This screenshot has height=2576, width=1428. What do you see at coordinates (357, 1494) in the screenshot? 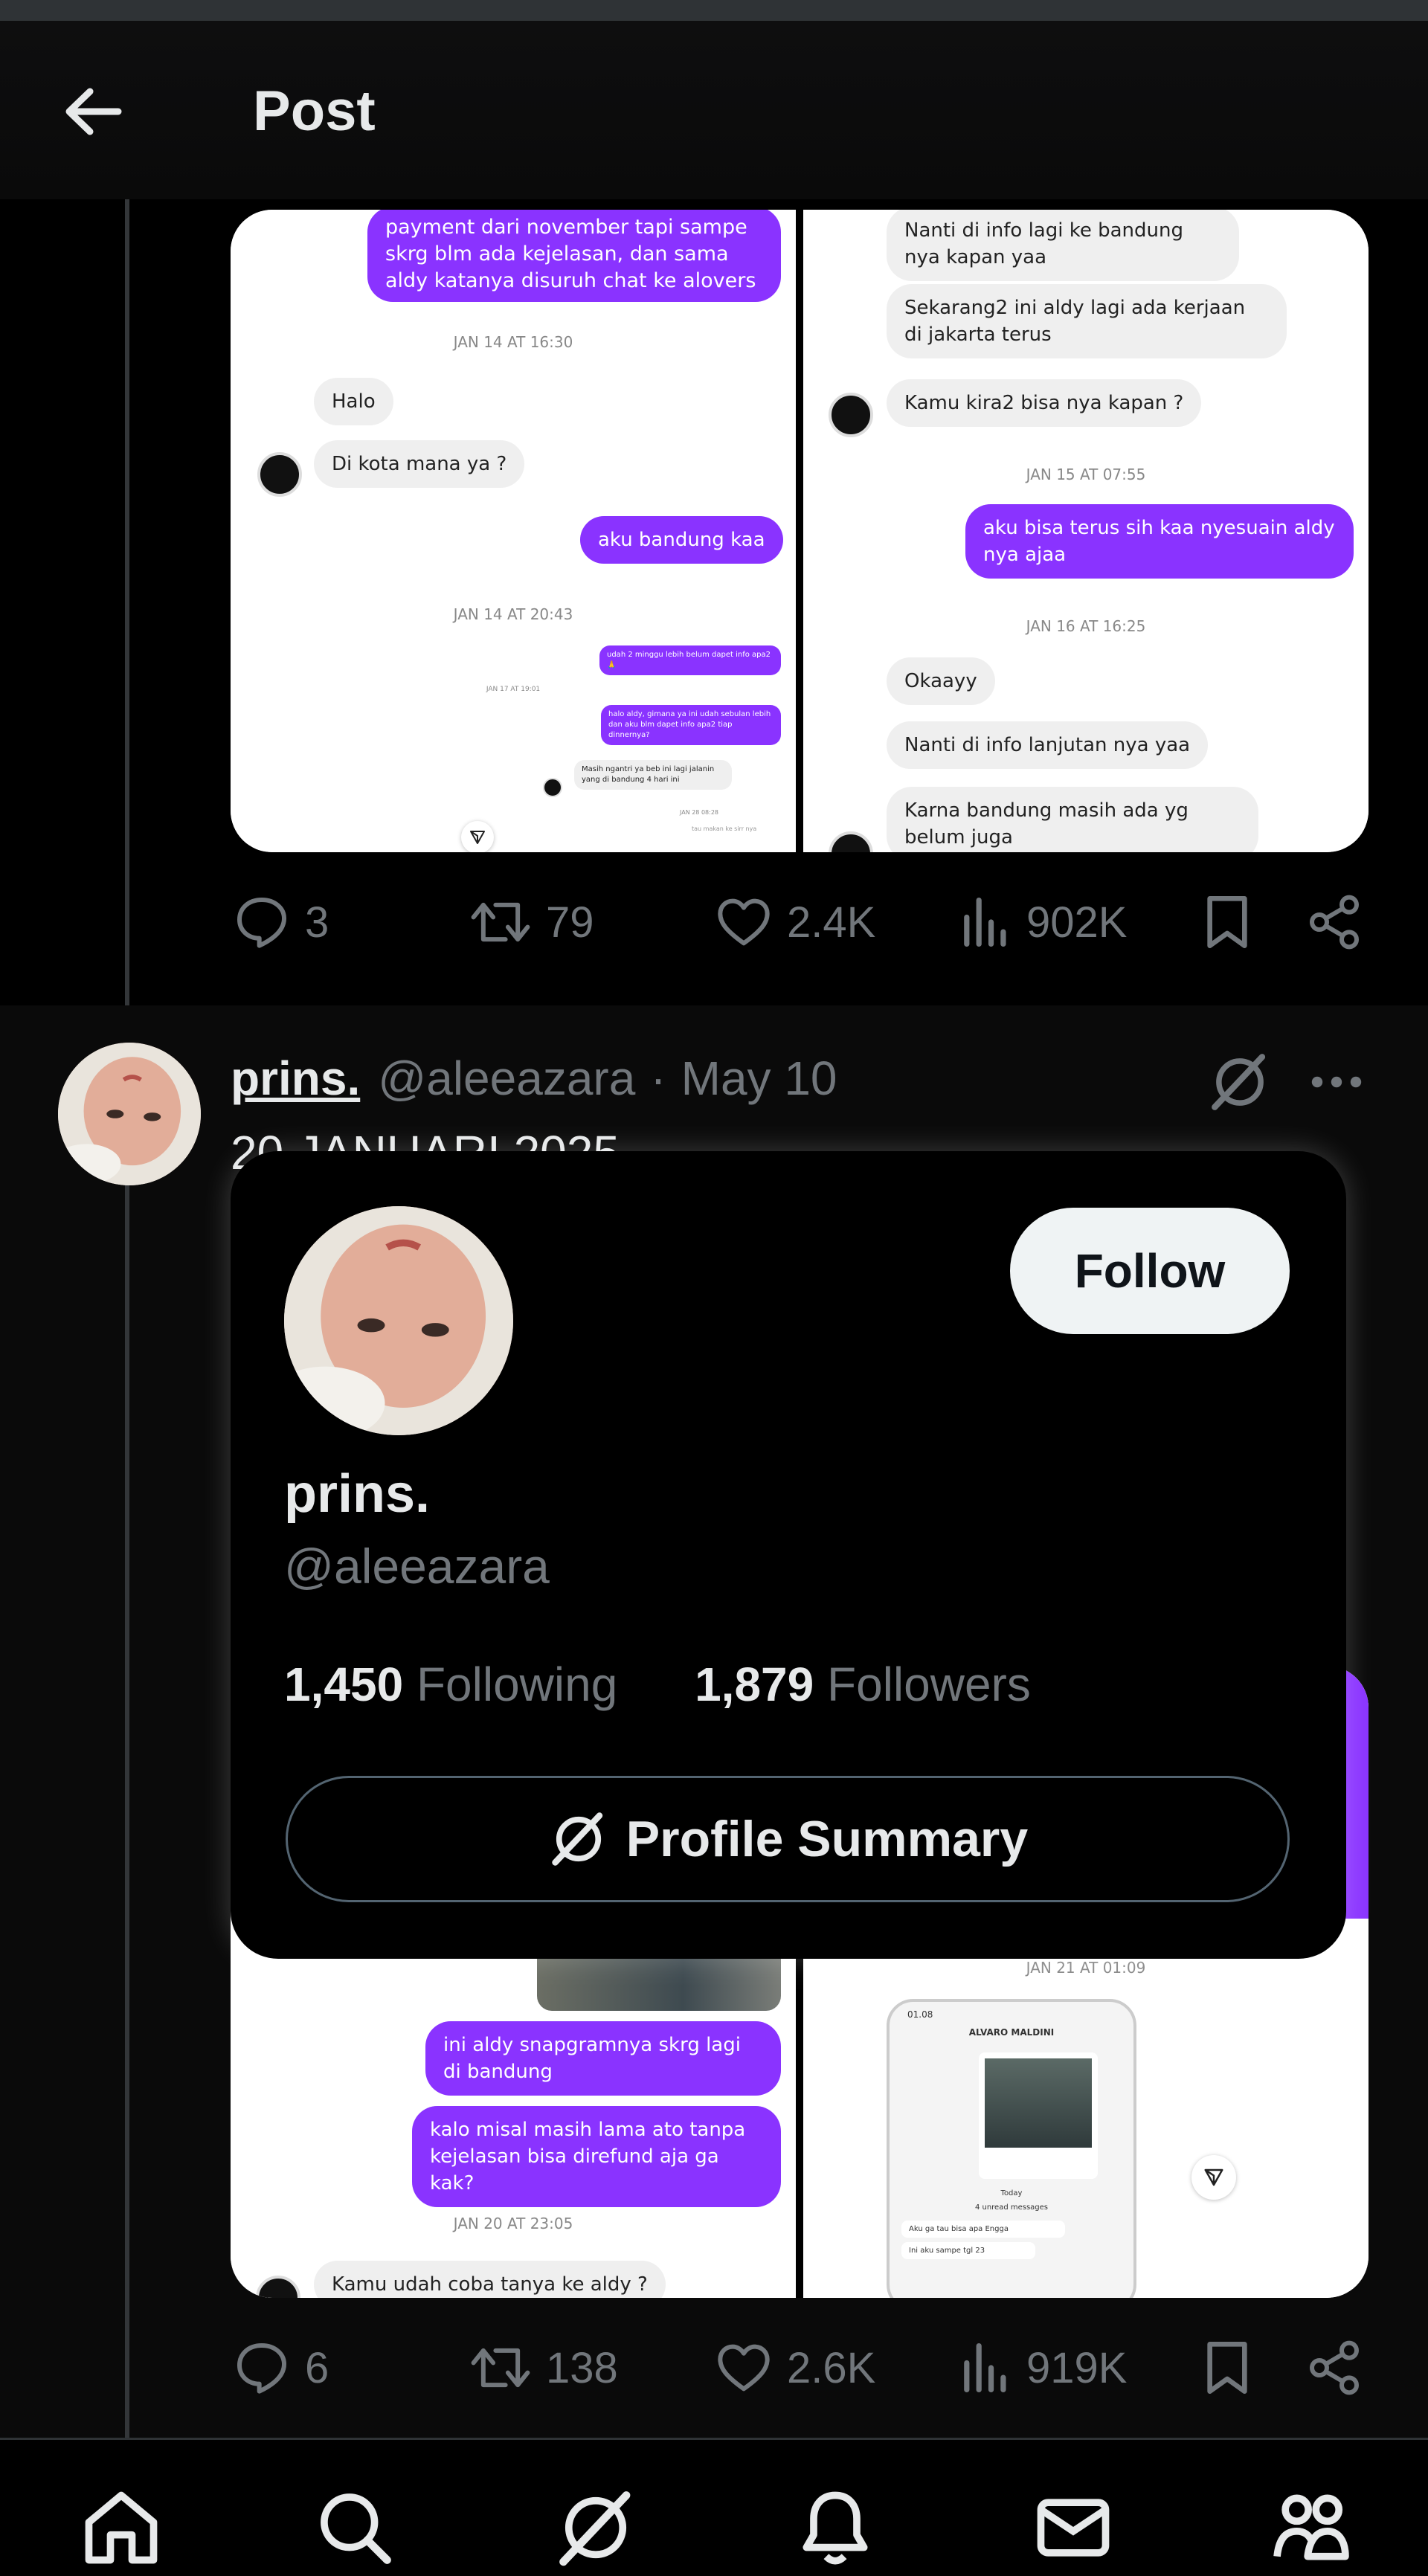
I see `profile-name: prins.` at bounding box center [357, 1494].